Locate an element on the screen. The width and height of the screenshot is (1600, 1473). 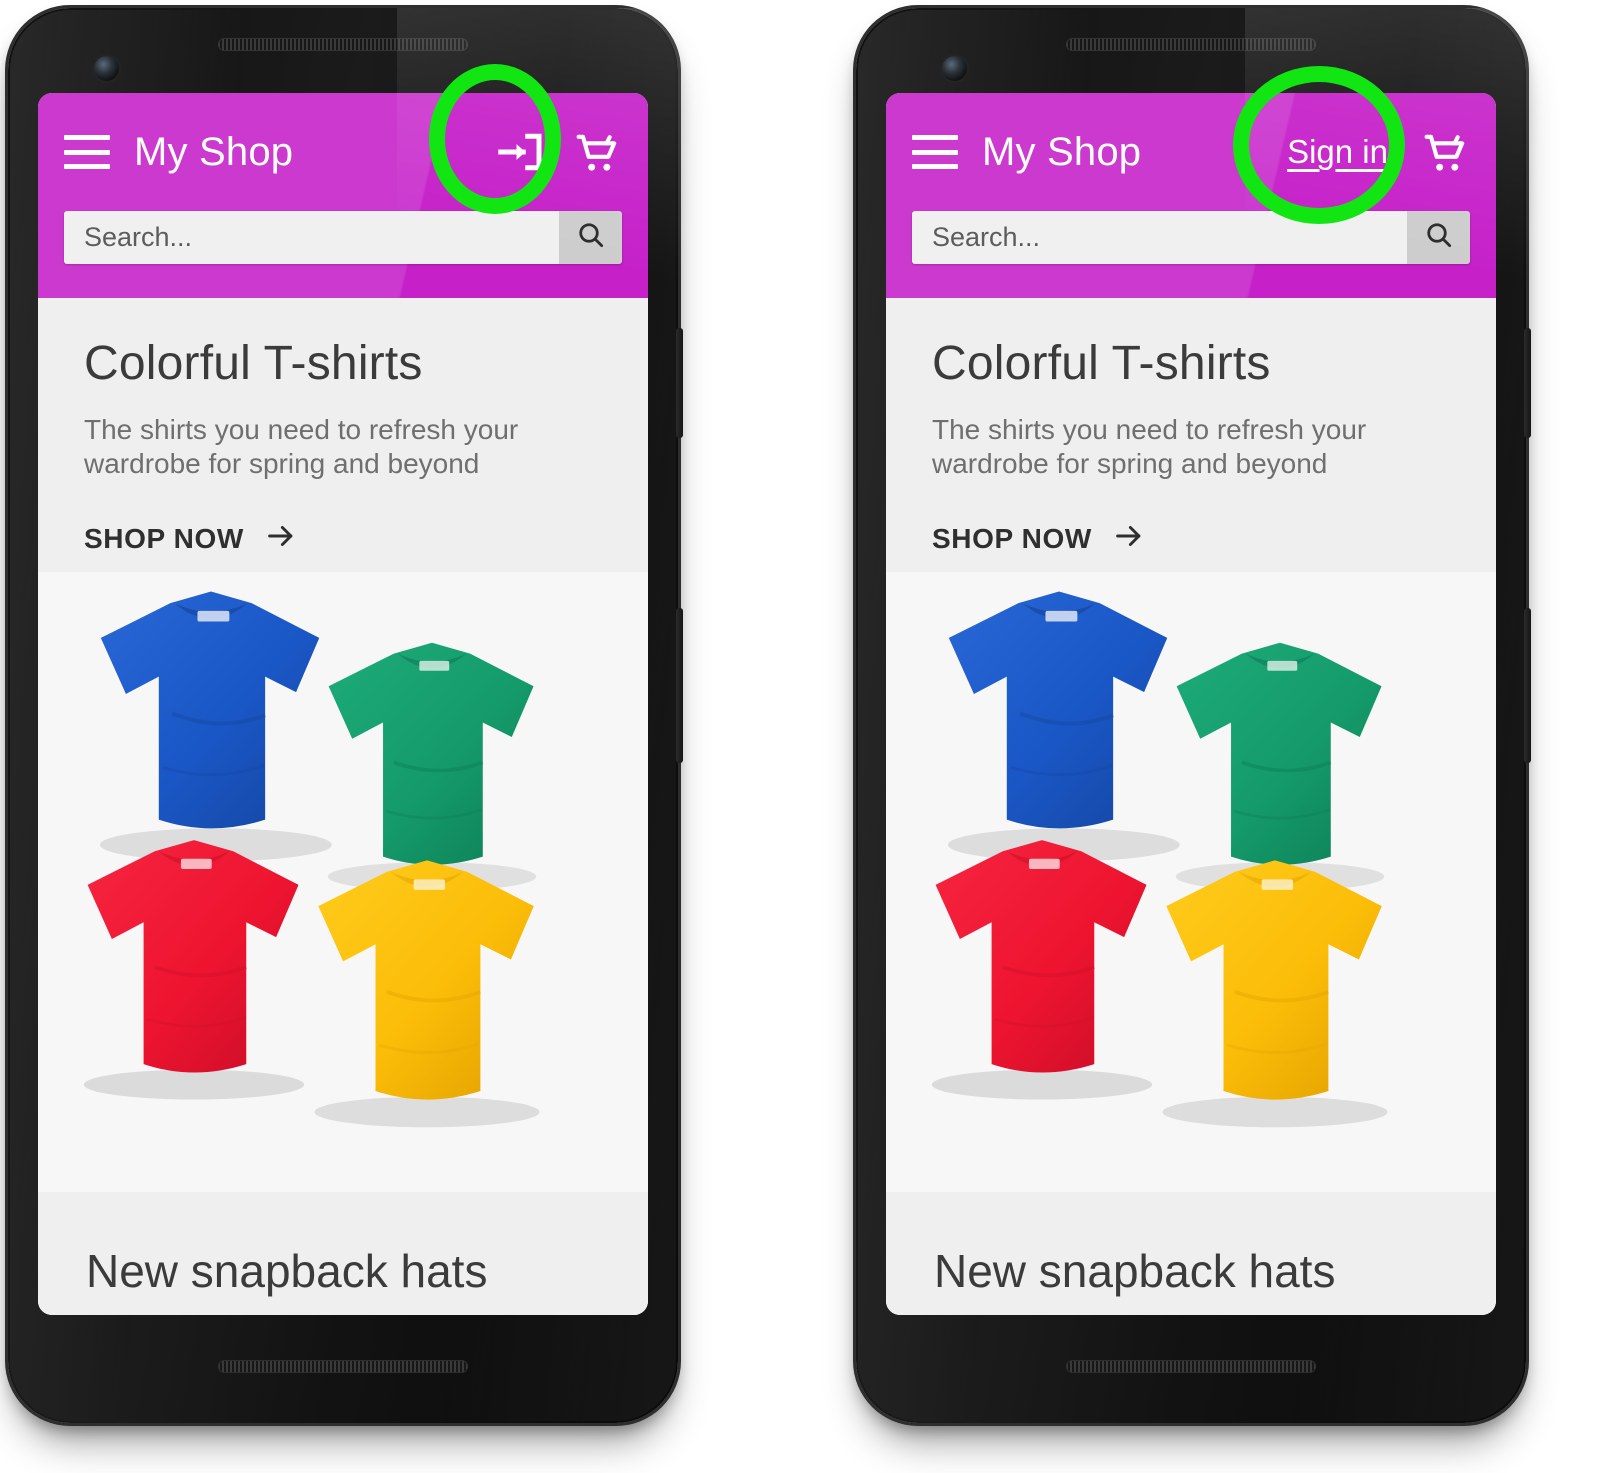
login-icon is located at coordinates (521, 152).